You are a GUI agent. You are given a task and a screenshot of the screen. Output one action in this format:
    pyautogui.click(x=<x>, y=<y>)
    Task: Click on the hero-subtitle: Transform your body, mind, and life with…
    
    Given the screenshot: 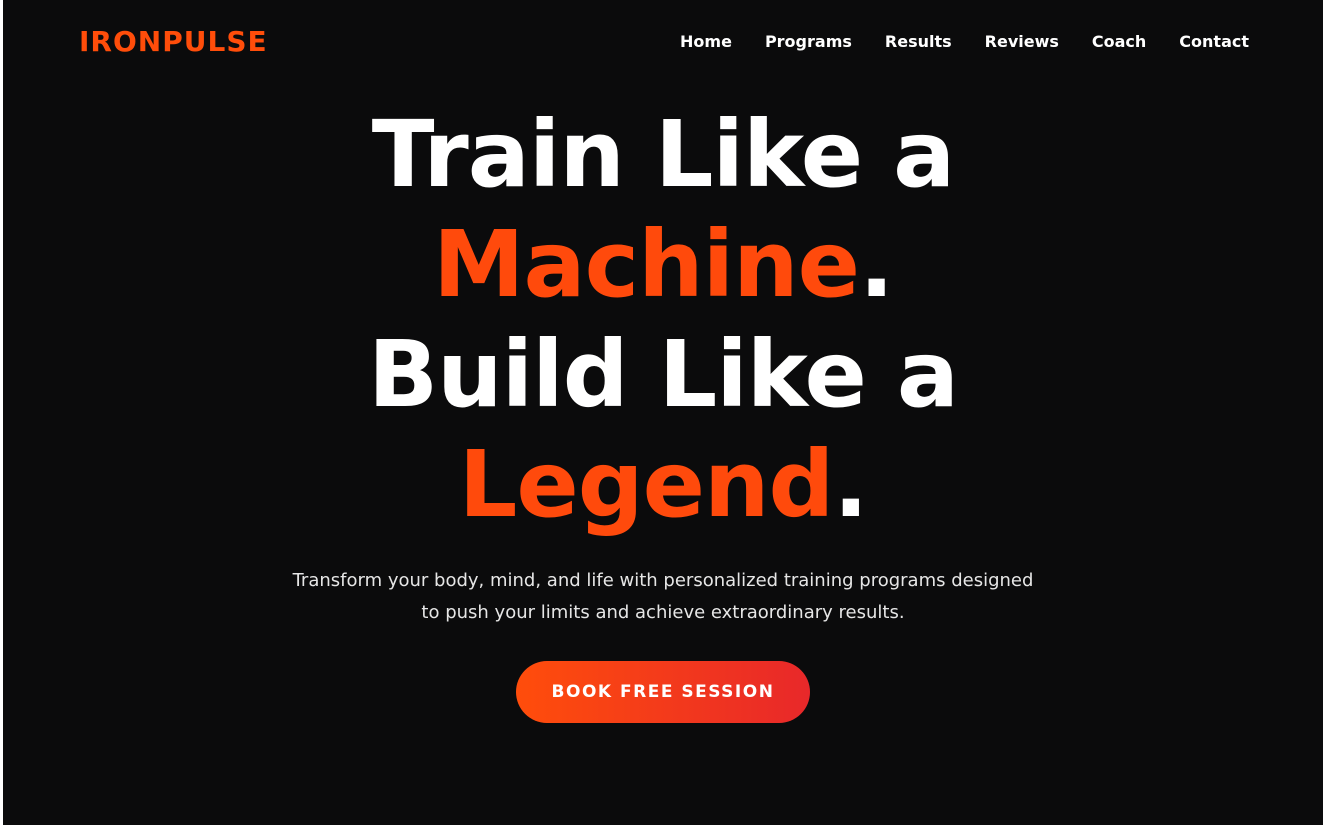 What is the action you would take?
    pyautogui.click(x=663, y=597)
    